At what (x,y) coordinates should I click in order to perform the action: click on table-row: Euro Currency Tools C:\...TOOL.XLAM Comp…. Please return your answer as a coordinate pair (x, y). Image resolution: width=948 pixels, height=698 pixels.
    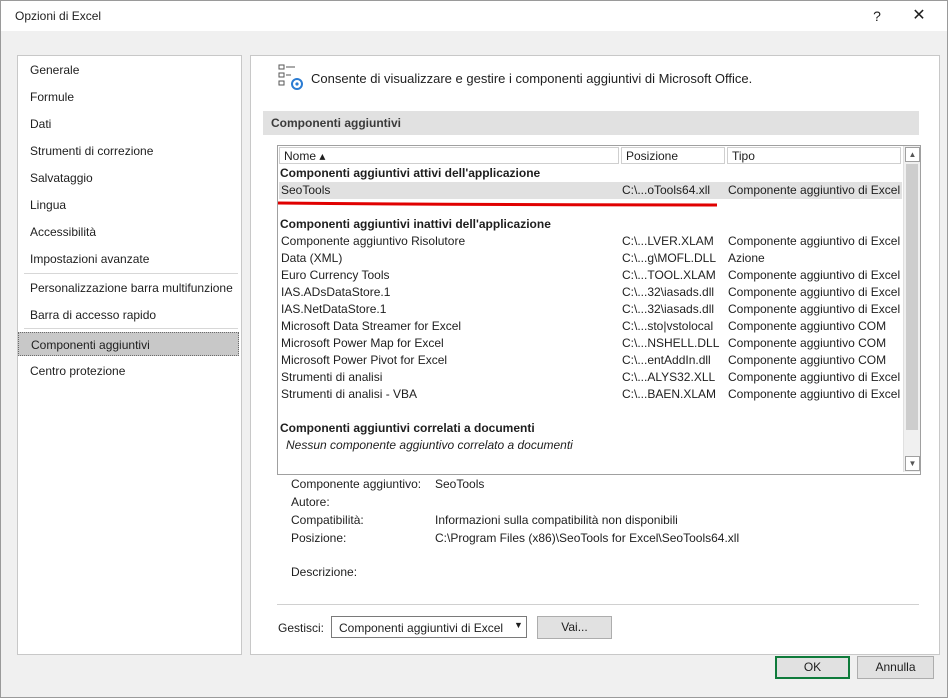
    Looking at the image, I should click on (590, 275).